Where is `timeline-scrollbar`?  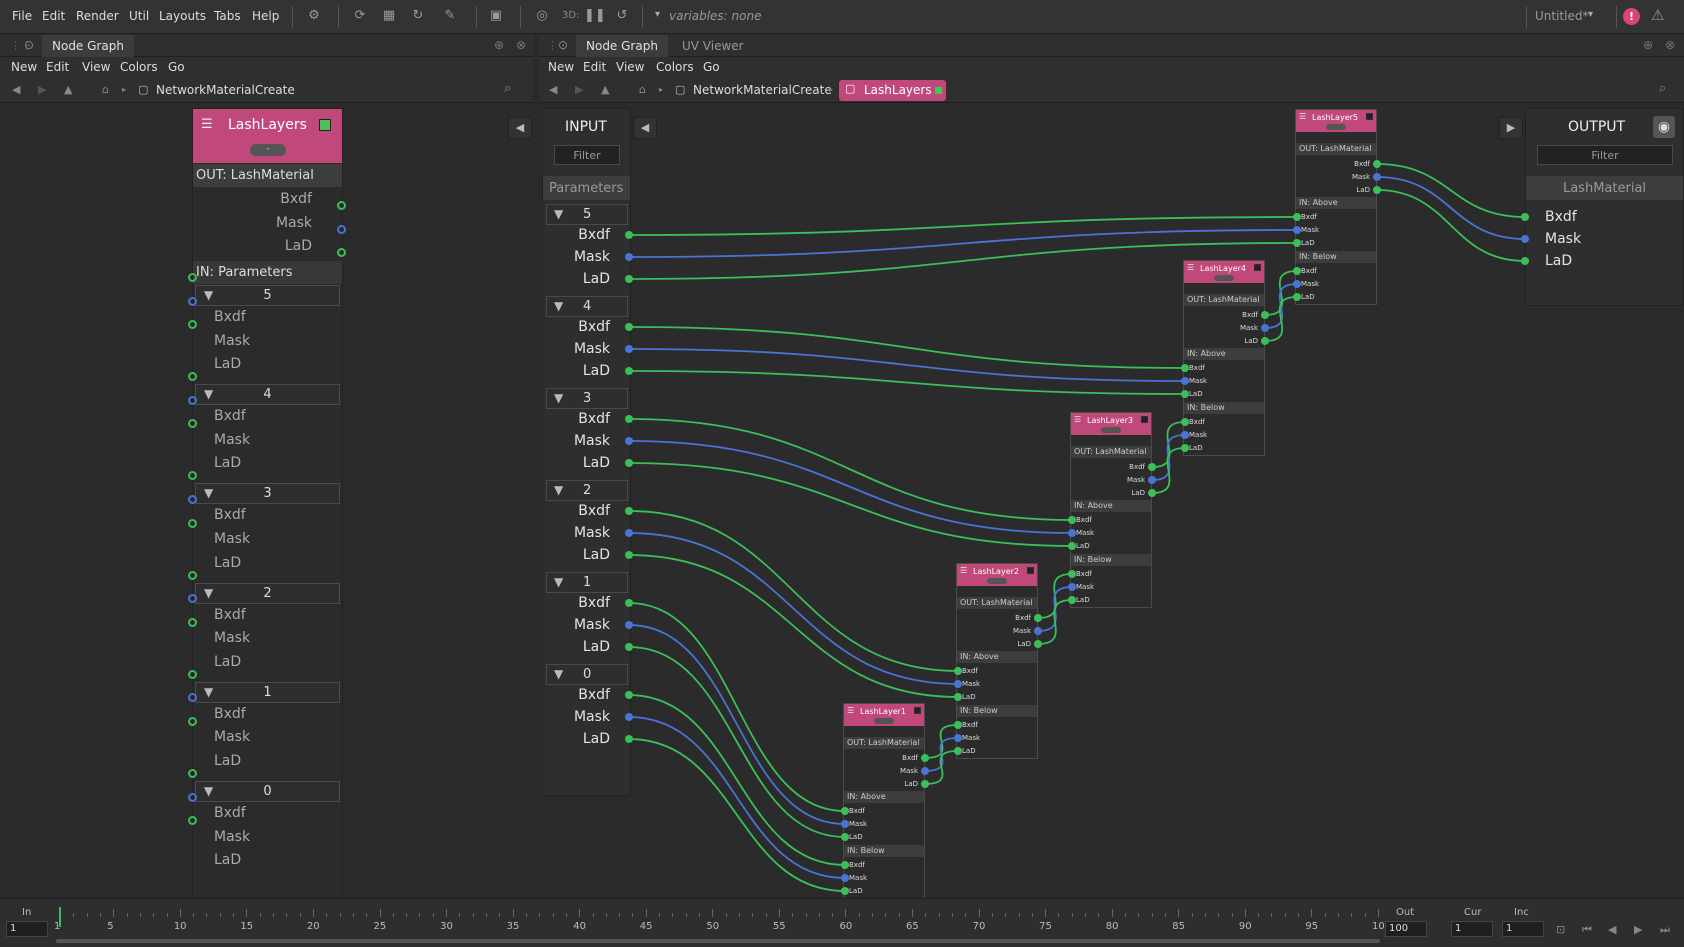
timeline-scrollbar is located at coordinates (718, 941).